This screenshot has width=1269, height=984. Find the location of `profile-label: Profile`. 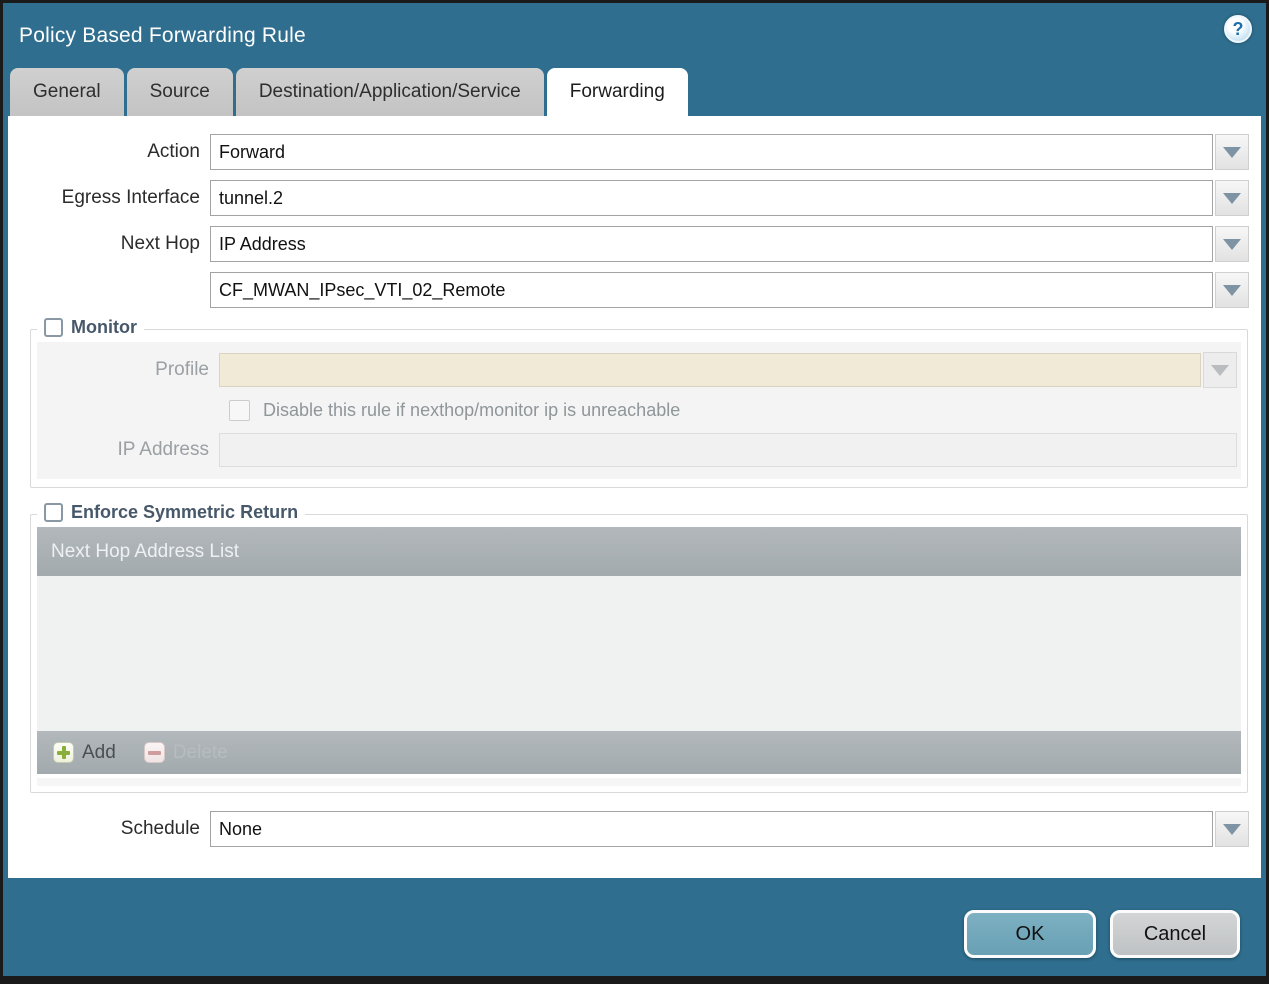

profile-label: Profile is located at coordinates (182, 369).